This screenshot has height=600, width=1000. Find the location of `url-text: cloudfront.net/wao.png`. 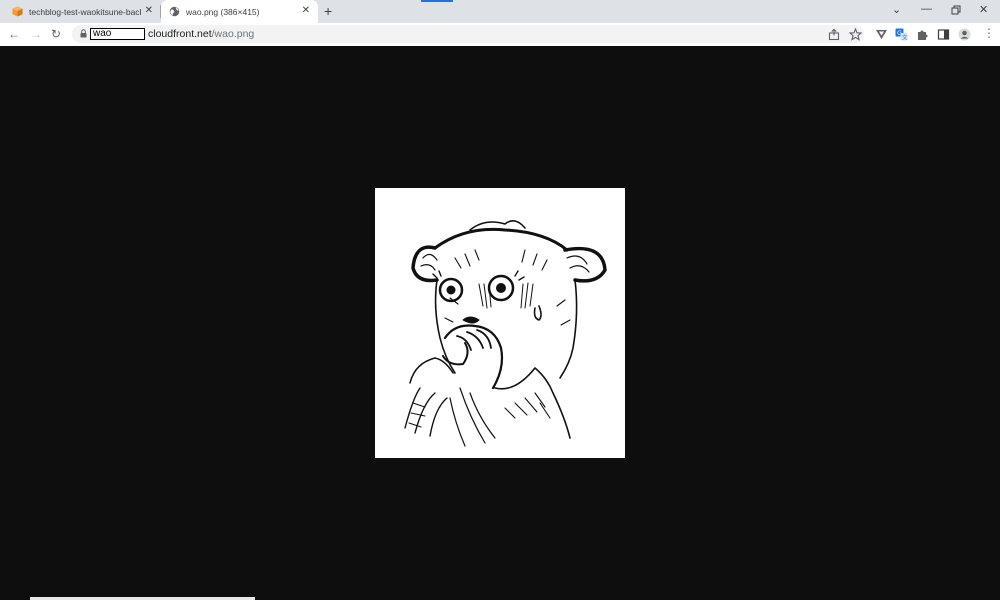

url-text: cloudfront.net/wao.png is located at coordinates (201, 34).